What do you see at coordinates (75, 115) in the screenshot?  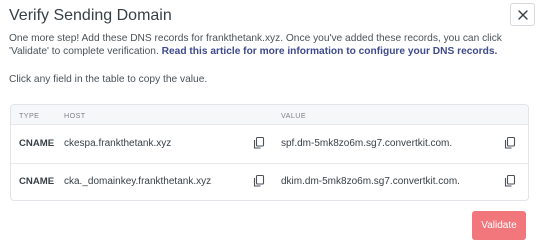 I see `header-host: HOST` at bounding box center [75, 115].